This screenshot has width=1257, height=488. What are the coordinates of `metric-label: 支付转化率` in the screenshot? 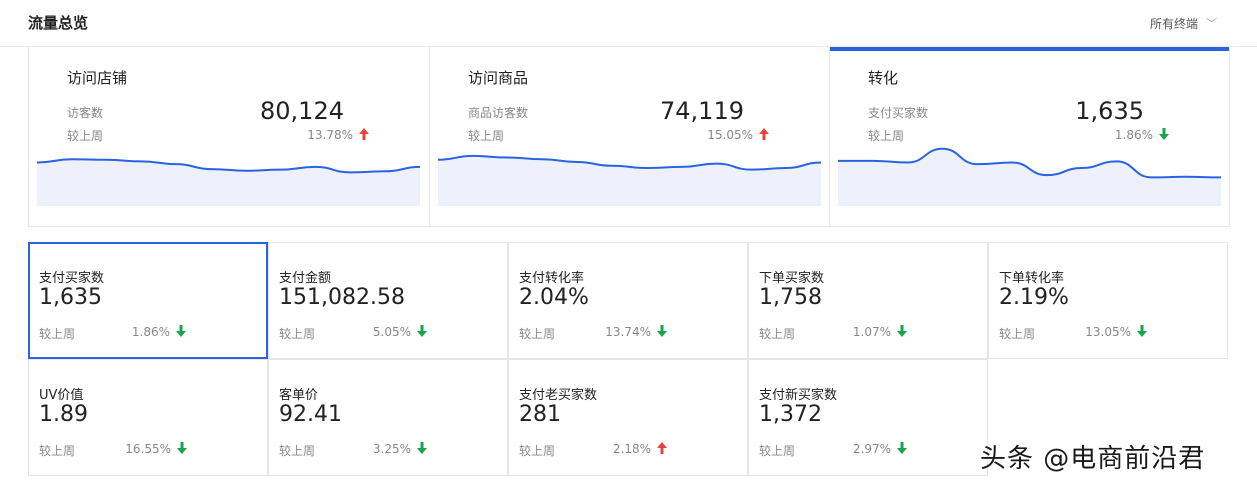 It's located at (552, 278).